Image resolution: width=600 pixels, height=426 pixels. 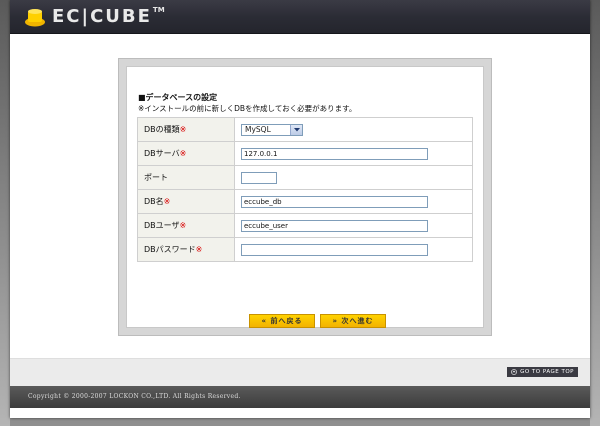 I want to click on left-gutter, so click(x=5, y=213).